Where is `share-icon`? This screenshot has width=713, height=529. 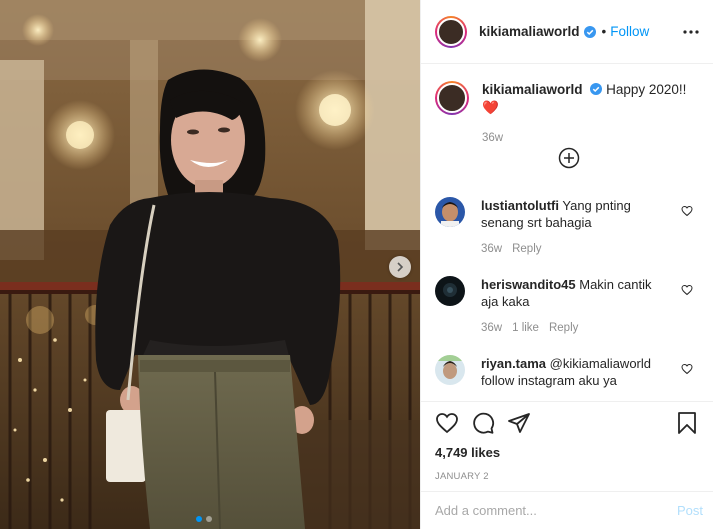 share-icon is located at coordinates (519, 423).